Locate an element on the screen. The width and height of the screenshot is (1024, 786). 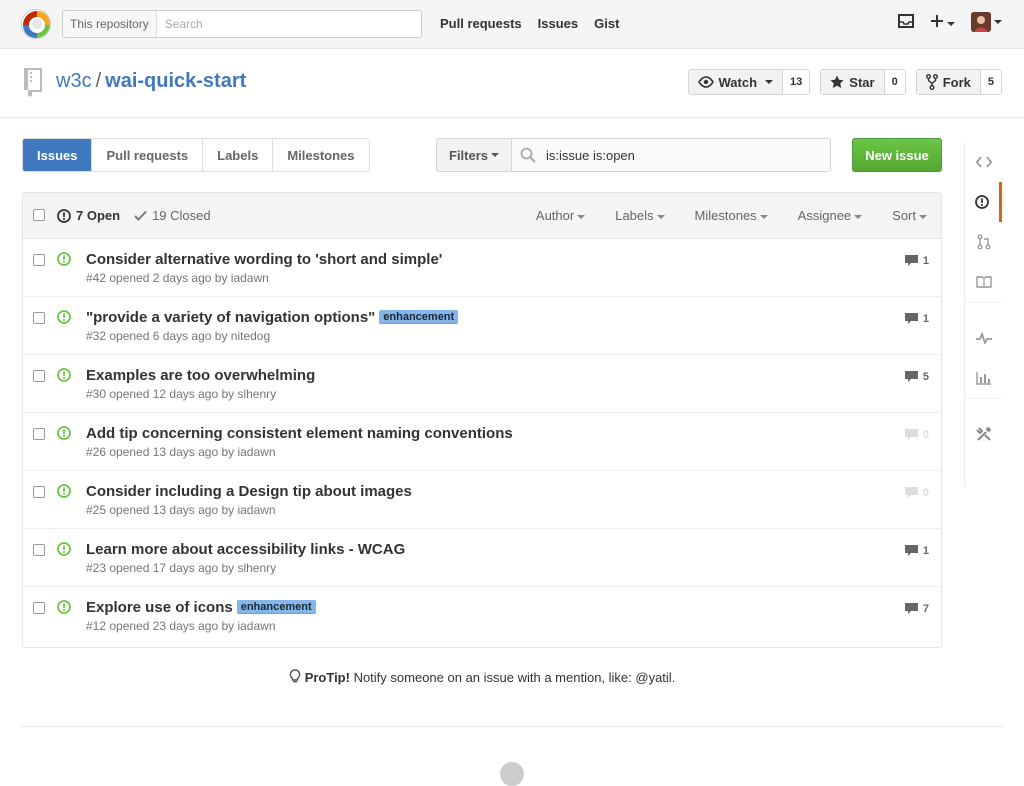
watch-group: Watch 13 is located at coordinates (749, 82).